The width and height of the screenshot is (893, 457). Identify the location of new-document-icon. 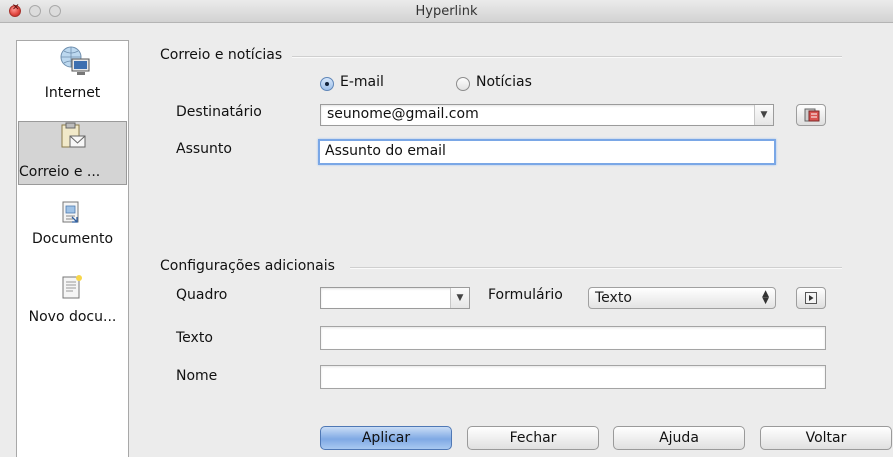
(73, 290).